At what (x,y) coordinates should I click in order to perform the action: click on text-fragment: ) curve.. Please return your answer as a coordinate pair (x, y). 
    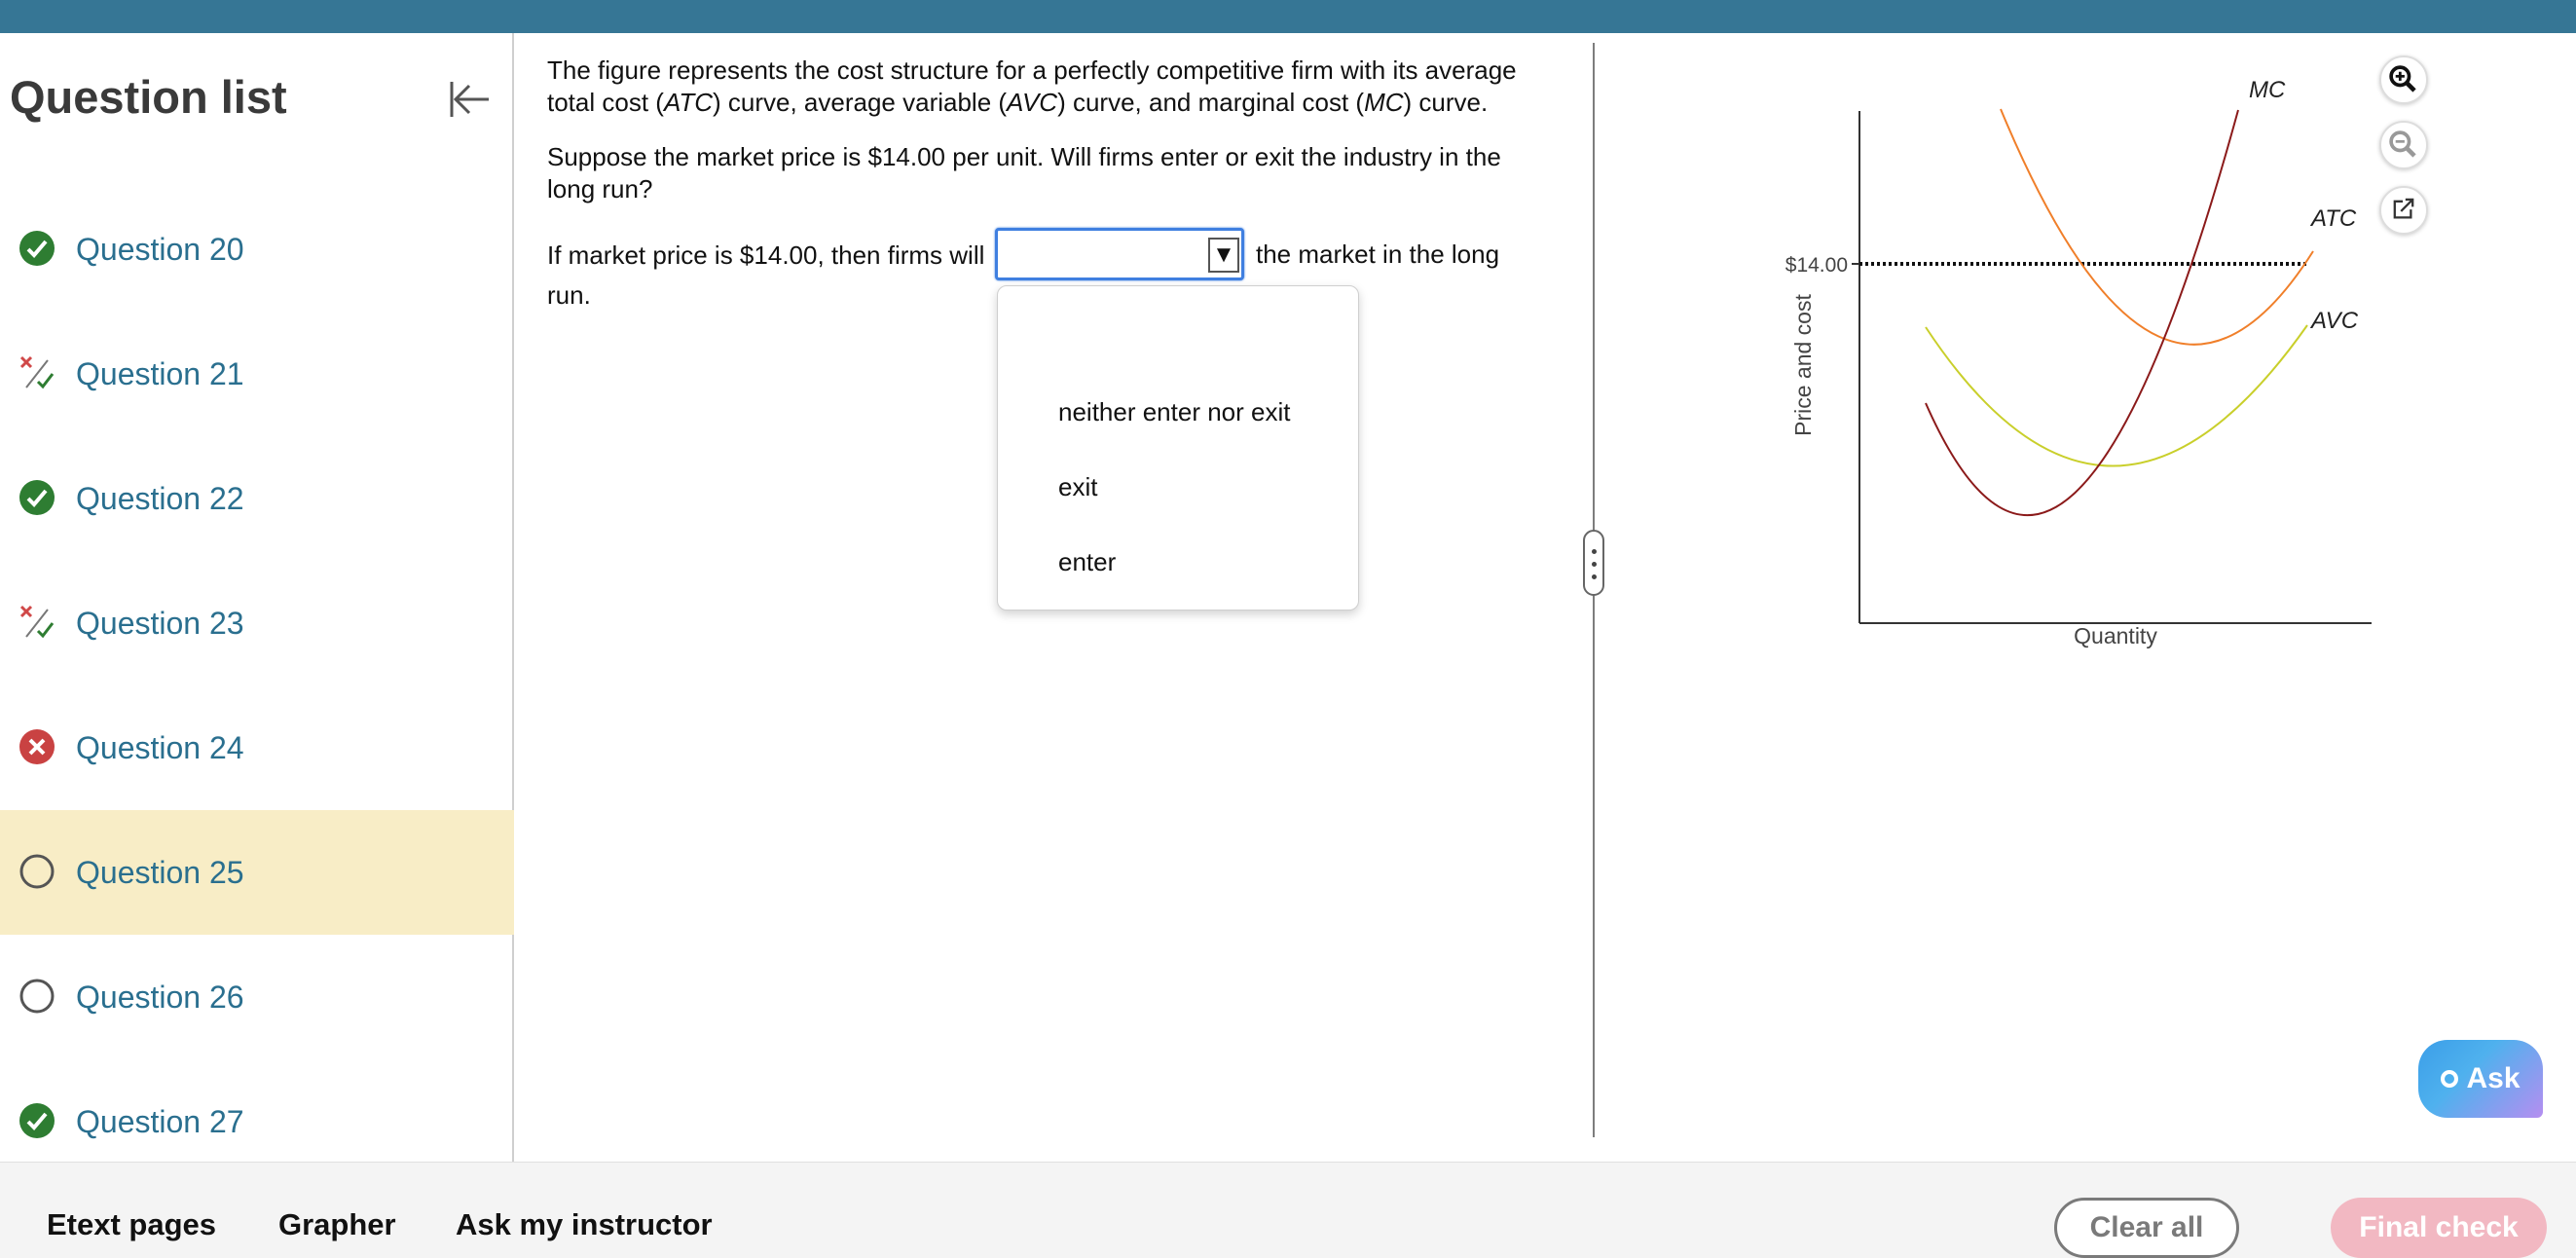
    Looking at the image, I should click on (1446, 102).